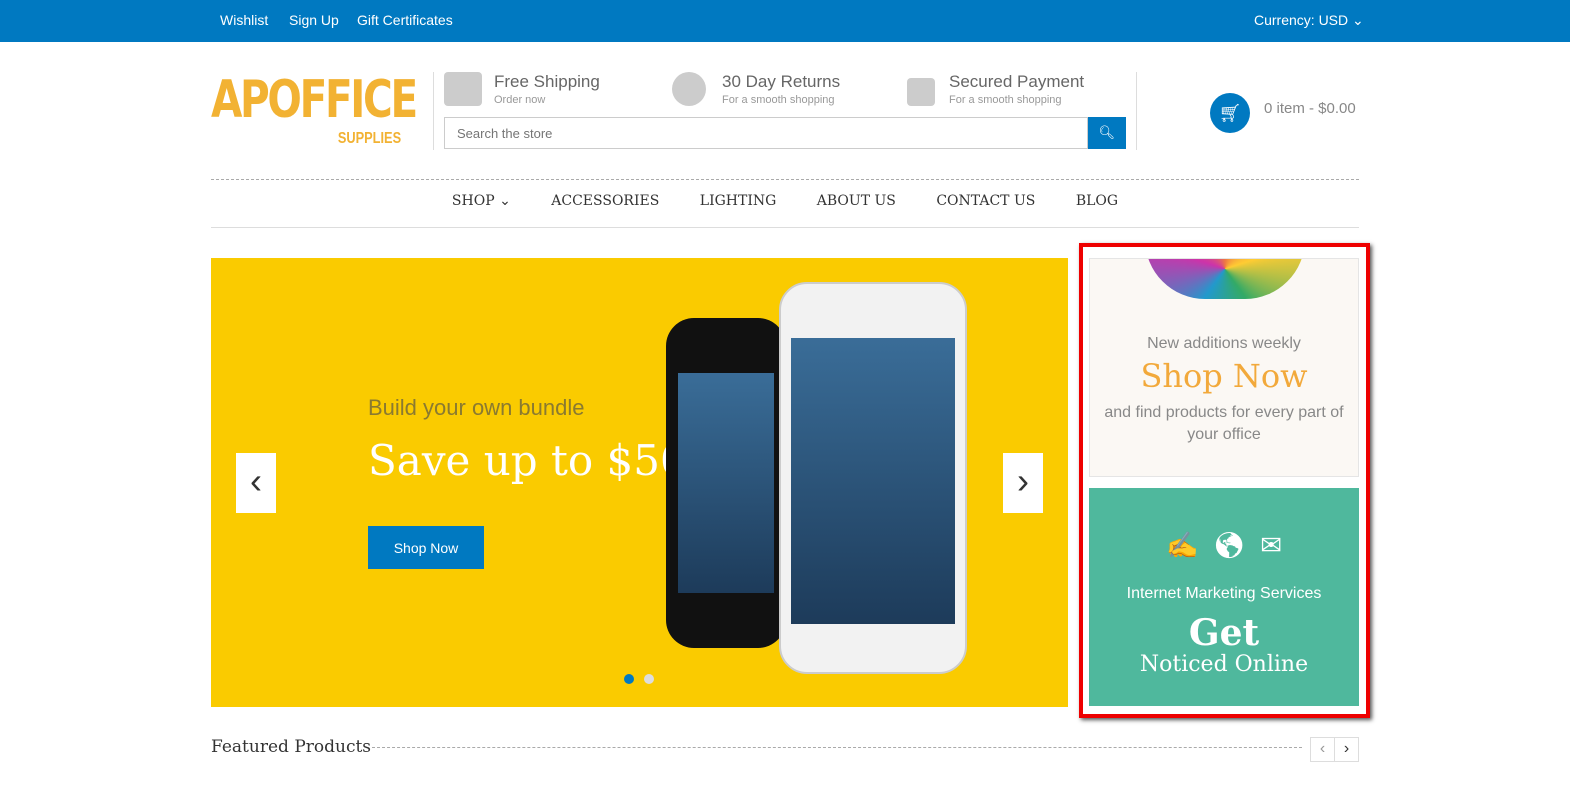 Image resolution: width=1570 pixels, height=788 pixels. I want to click on banner-text: New additions weekly, so click(1224, 343).